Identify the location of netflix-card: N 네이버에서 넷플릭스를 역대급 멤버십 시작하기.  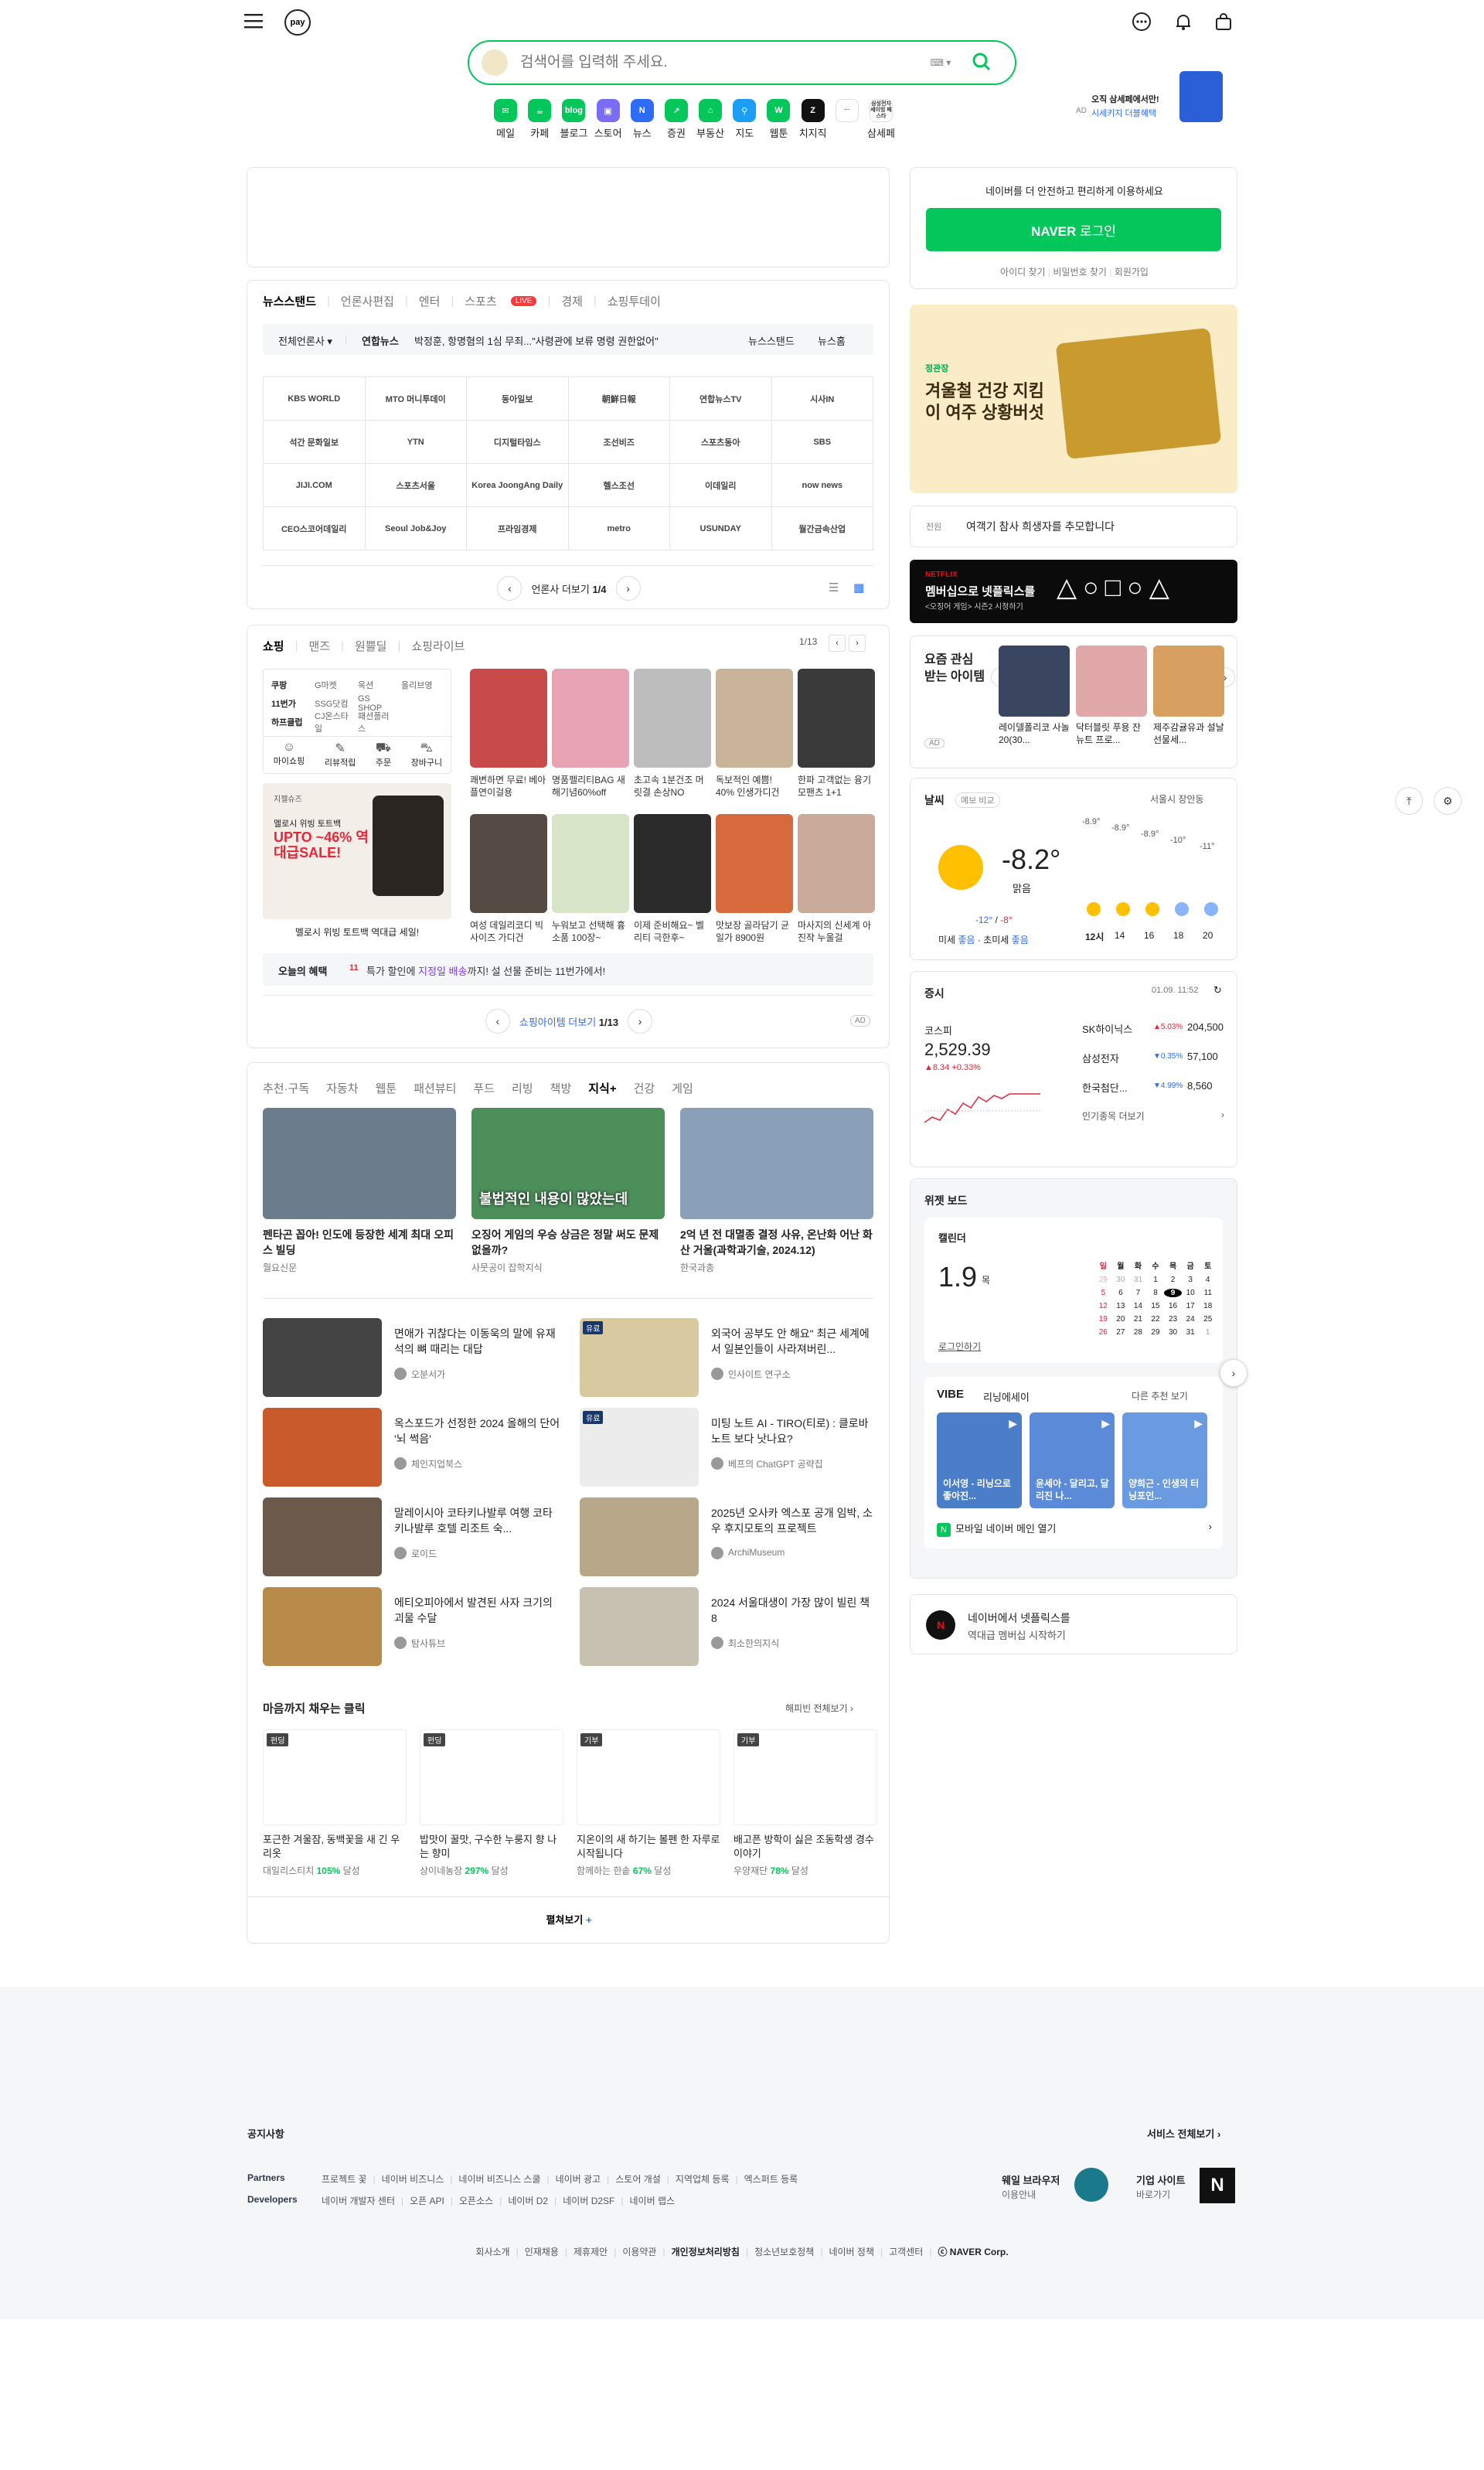
(1073, 1624).